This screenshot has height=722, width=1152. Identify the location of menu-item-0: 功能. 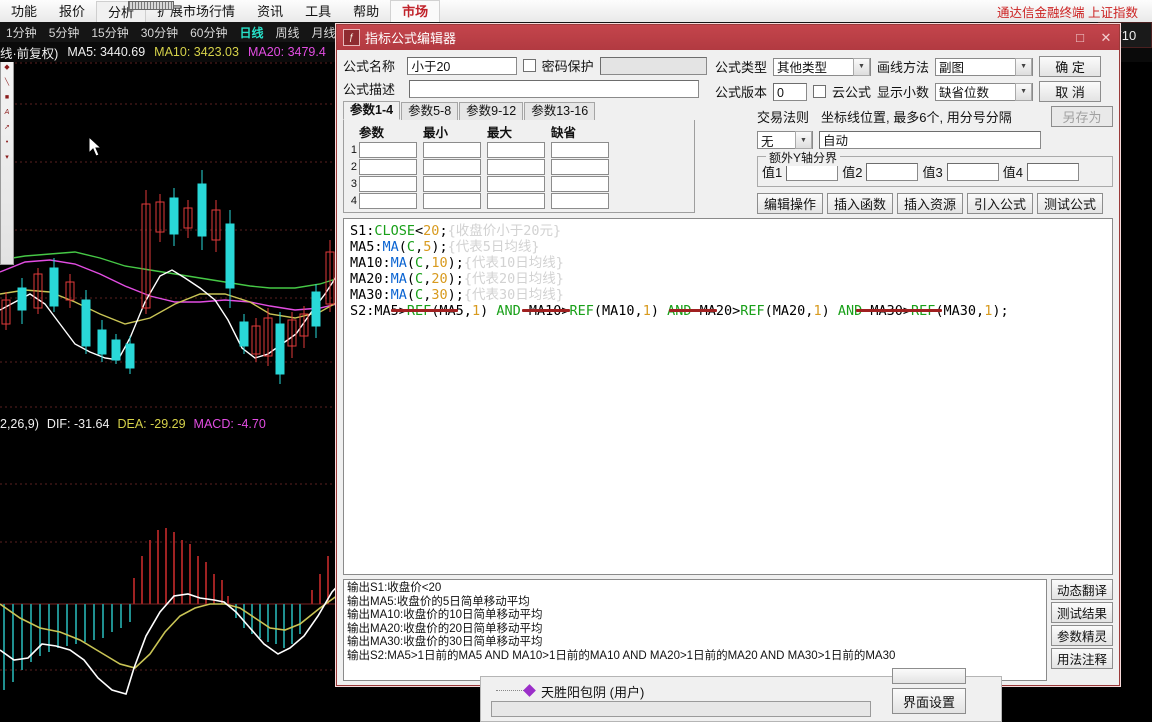
(24, 11).